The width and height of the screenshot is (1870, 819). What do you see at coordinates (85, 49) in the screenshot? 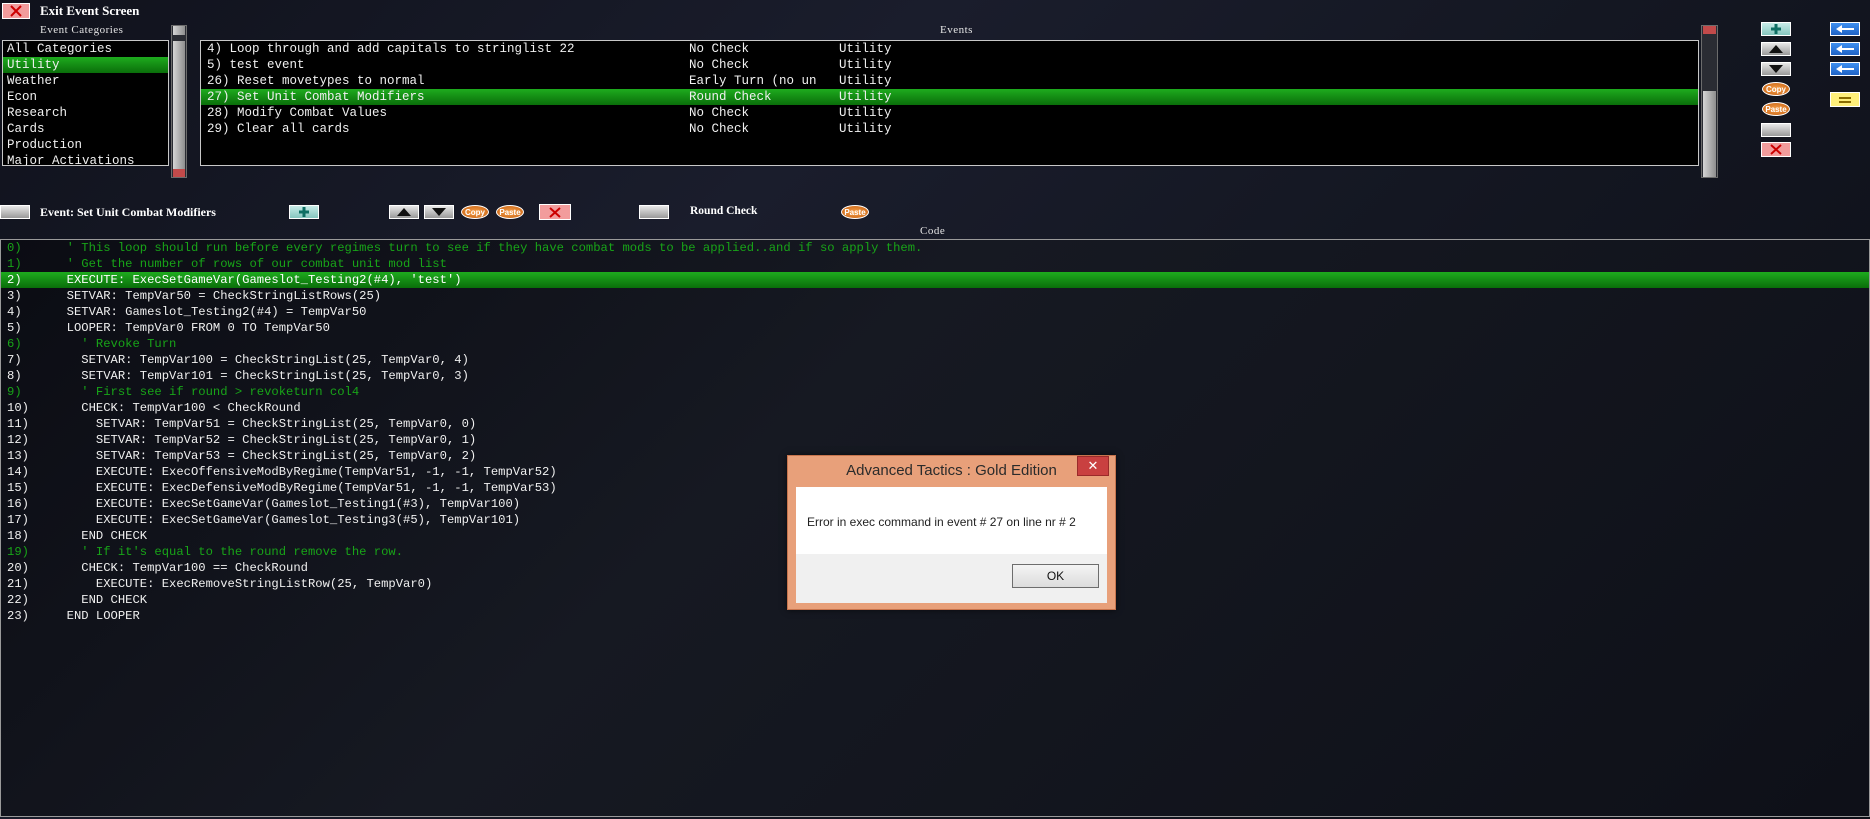
I see `category-item: All Categories` at bounding box center [85, 49].